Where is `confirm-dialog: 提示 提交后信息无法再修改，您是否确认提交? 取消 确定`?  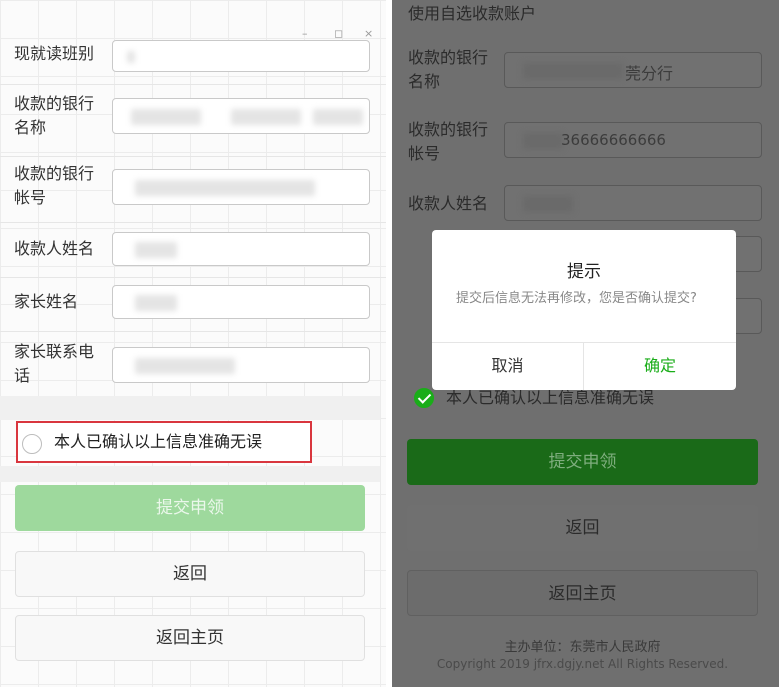 confirm-dialog: 提示 提交后信息无法再修改，您是否确认提交? 取消 确定 is located at coordinates (584, 310).